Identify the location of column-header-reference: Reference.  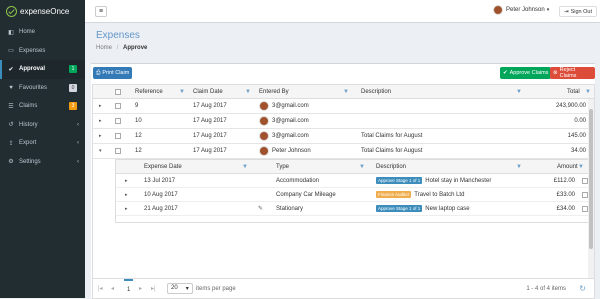
(149, 91).